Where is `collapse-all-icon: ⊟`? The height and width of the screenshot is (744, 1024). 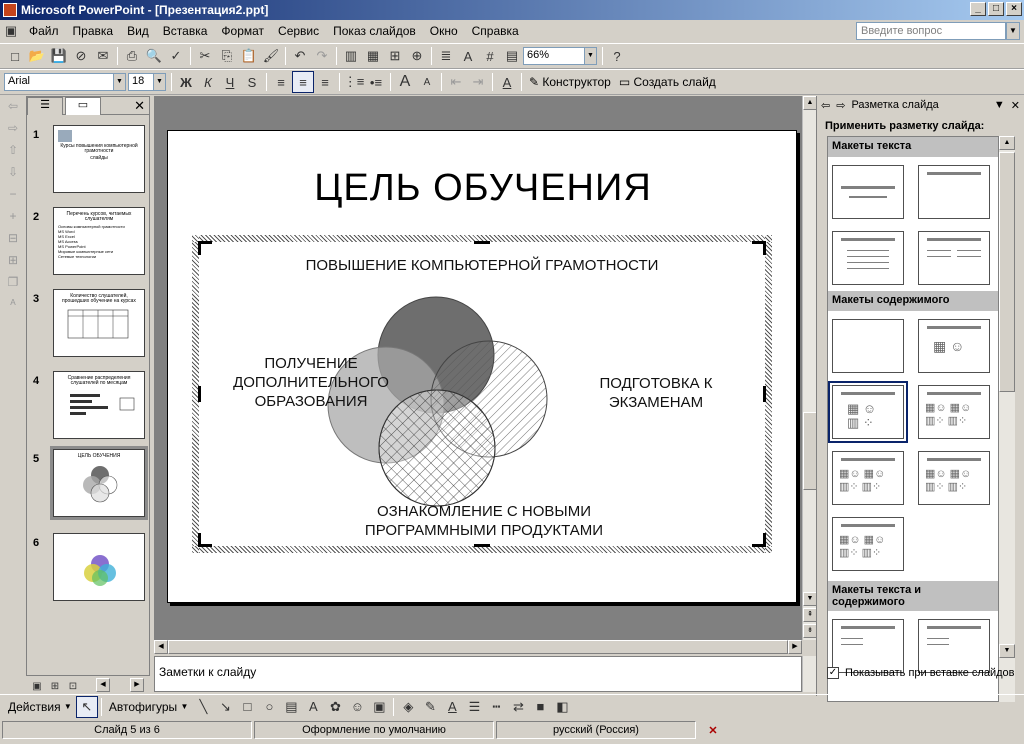
collapse-all-icon: ⊟ is located at coordinates (13, 241).